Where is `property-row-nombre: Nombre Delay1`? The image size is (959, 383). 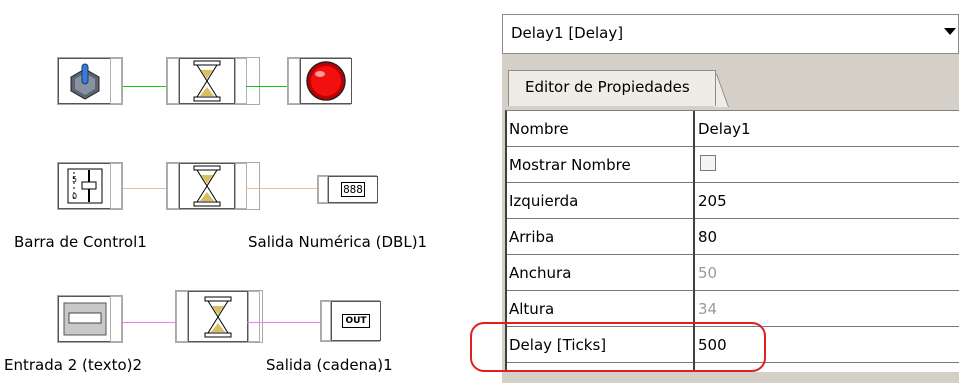
property-row-nombre: Nombre Delay1 is located at coordinates (733, 129).